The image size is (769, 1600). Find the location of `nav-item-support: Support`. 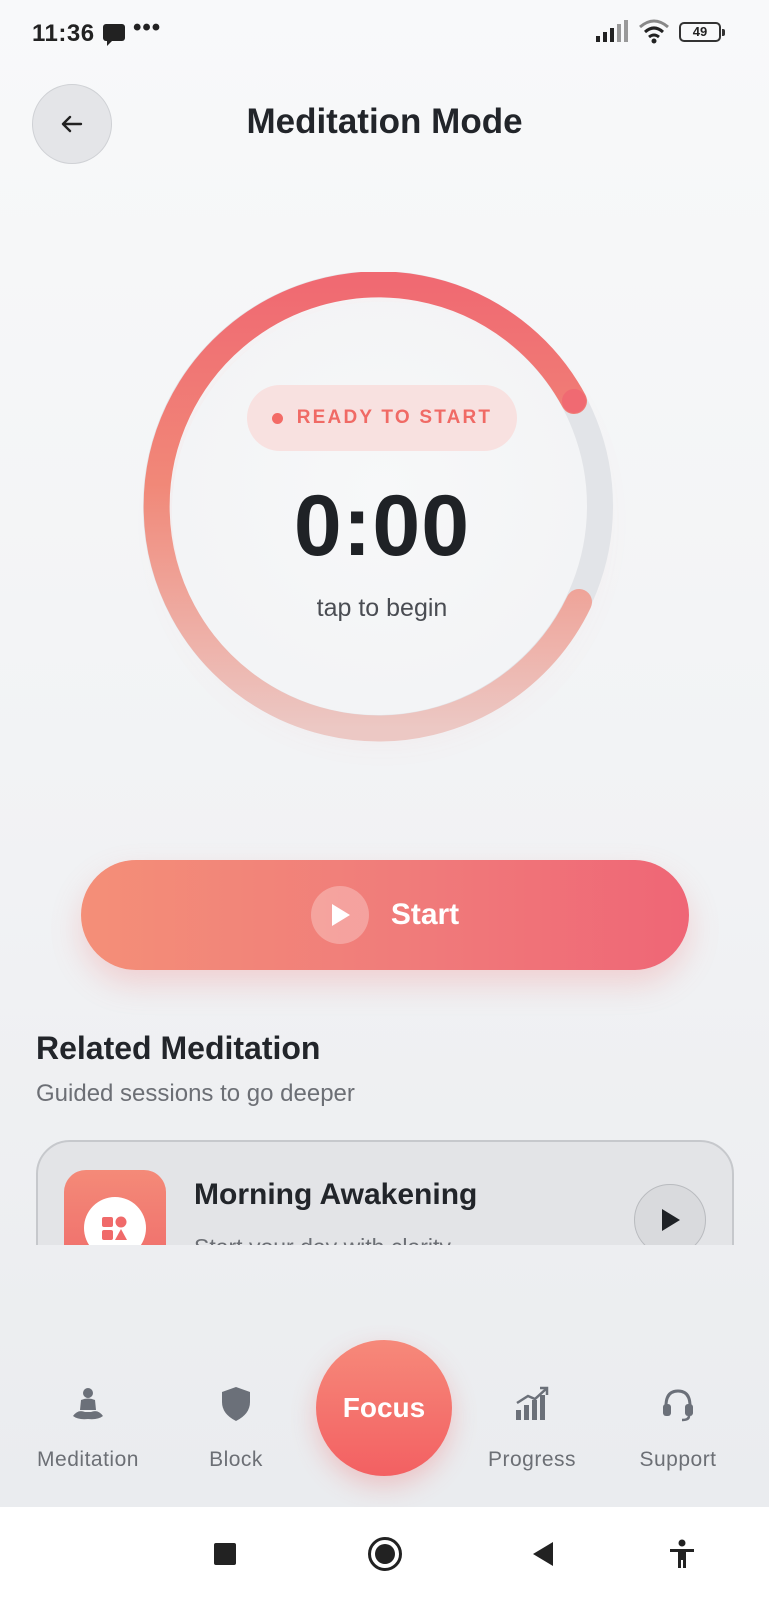

nav-item-support: Support is located at coordinates (678, 1427).